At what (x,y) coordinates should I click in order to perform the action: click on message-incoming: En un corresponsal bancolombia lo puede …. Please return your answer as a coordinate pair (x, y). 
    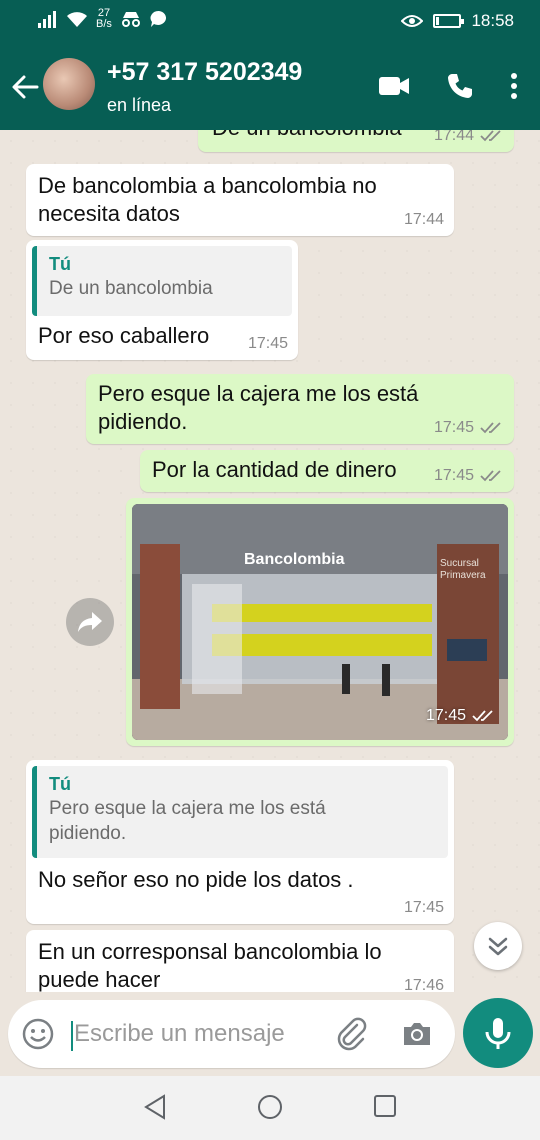
    Looking at the image, I should click on (240, 961).